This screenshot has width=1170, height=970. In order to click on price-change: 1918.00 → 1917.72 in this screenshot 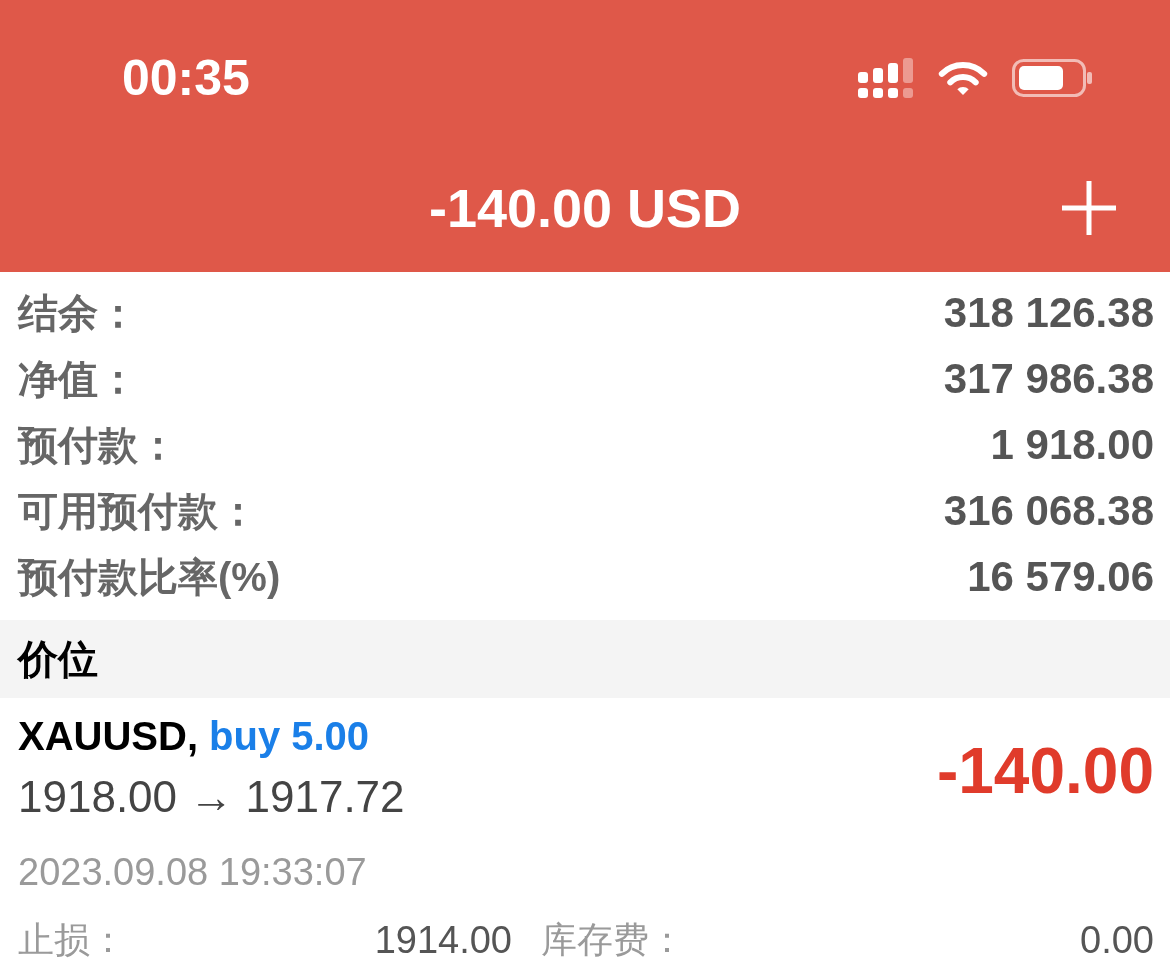, I will do `click(211, 797)`.